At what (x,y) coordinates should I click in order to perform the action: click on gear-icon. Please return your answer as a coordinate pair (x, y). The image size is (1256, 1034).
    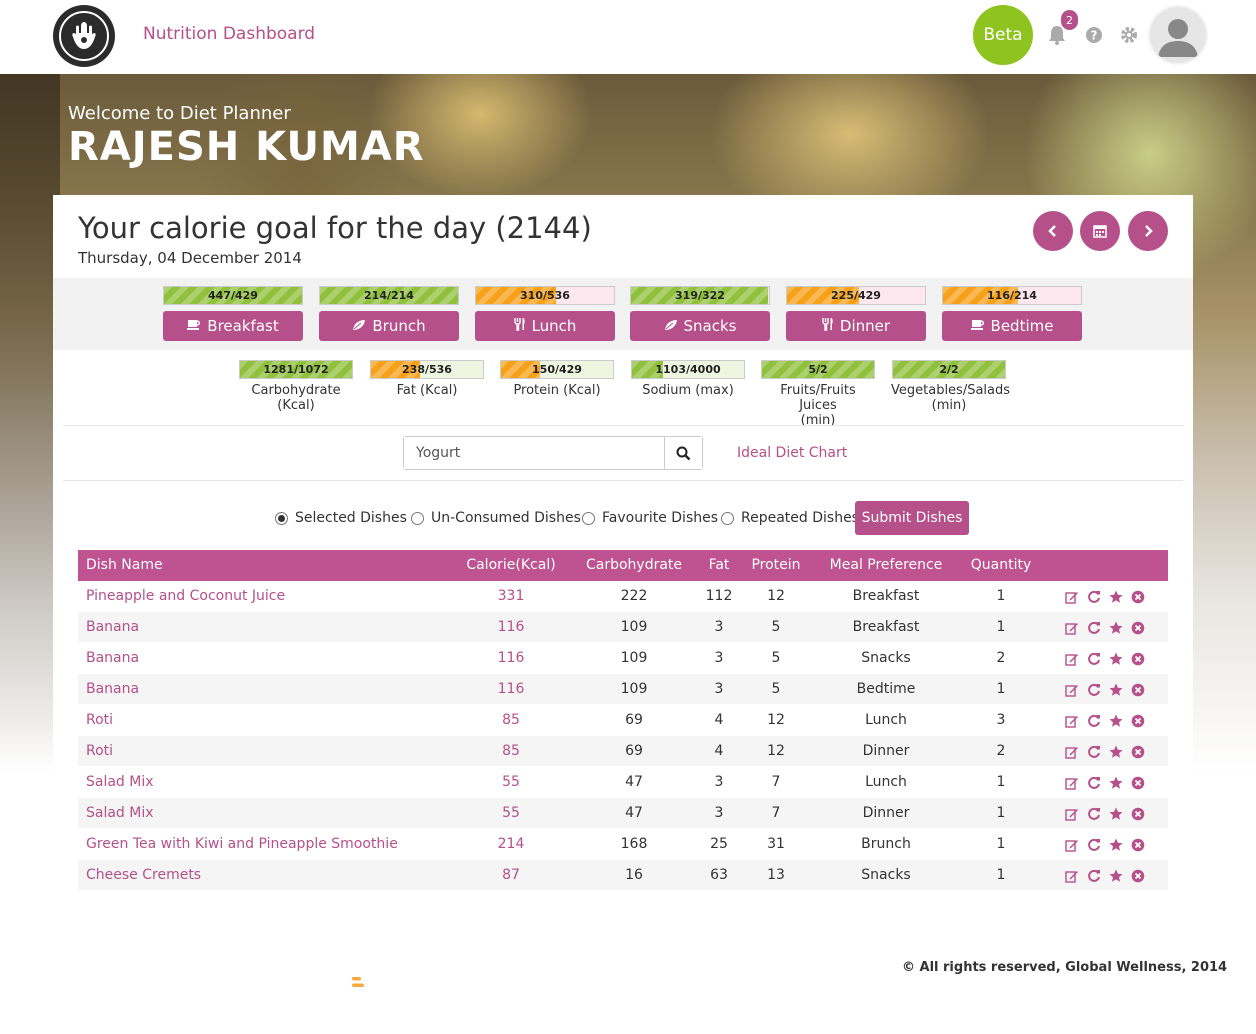
    Looking at the image, I should click on (1129, 35).